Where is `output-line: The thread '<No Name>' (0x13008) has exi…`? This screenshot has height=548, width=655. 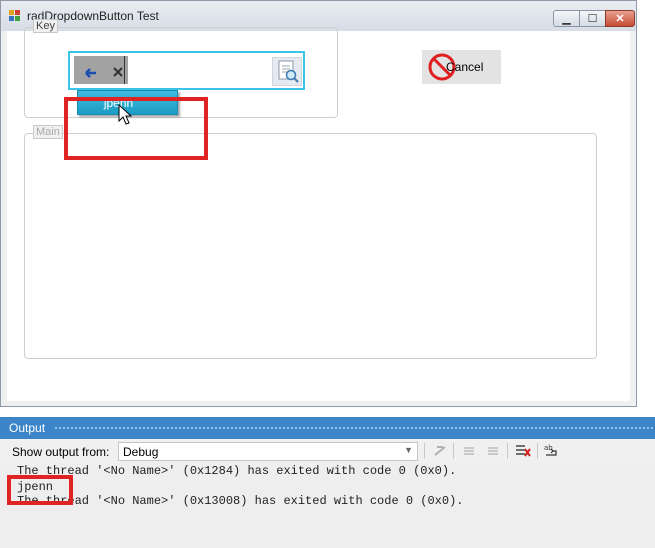 output-line: The thread '<No Name>' (0x13008) has exi… is located at coordinates (240, 501).